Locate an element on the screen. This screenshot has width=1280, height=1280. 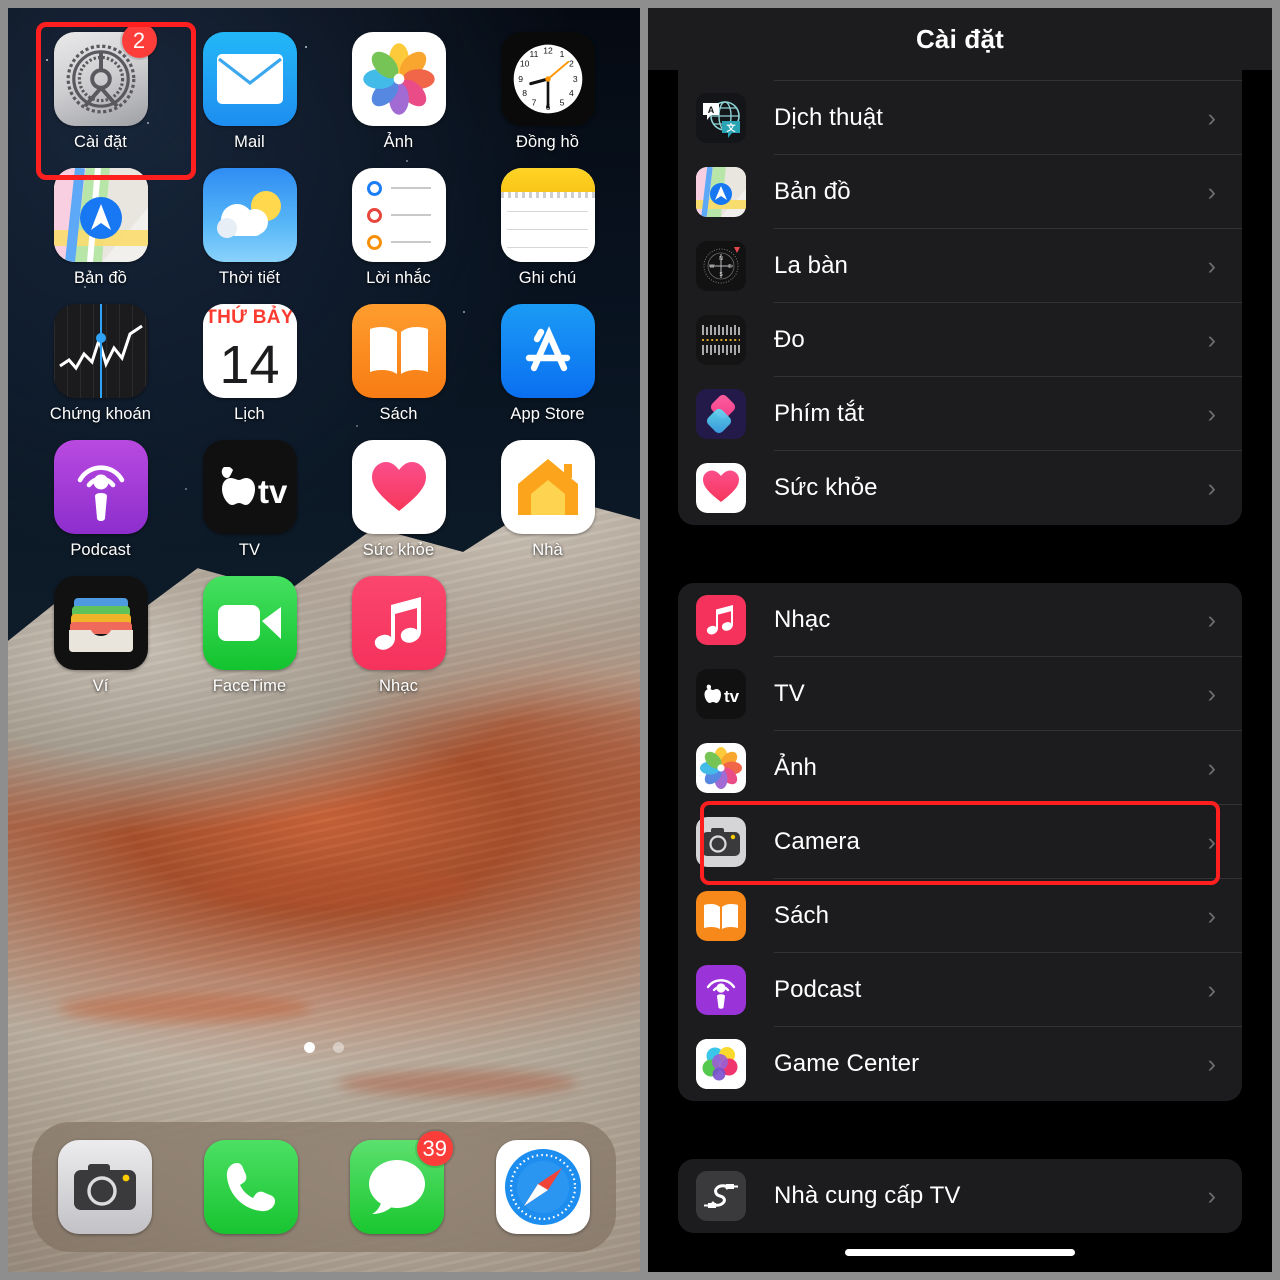
settings-row-dich-thuat: A 文 Dịch thuật › is located at coordinates (960, 118).